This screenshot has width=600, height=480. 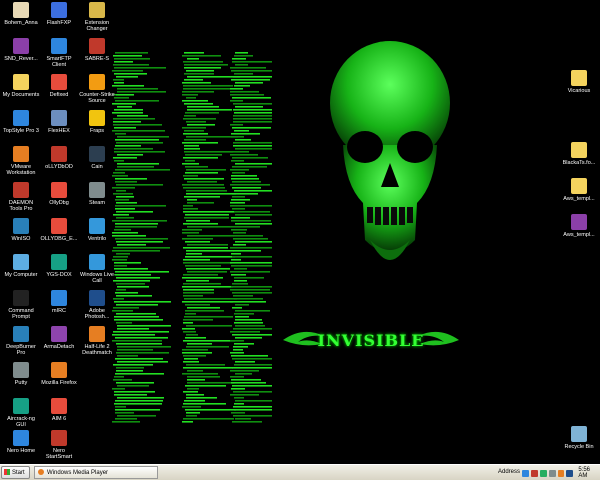 What do you see at coordinates (59, 275) in the screenshot?
I see `desktop-icon-label: YGS-DOX` at bounding box center [59, 275].